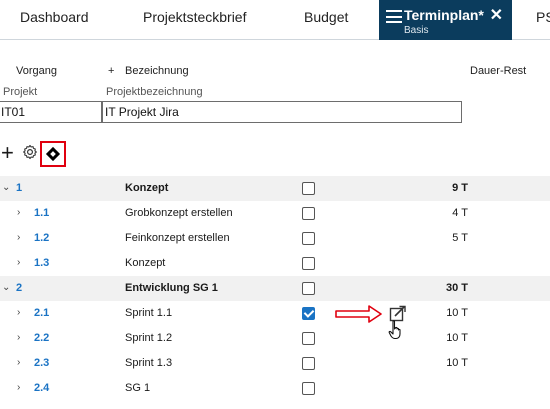 This screenshot has width=550, height=409. Describe the element at coordinates (460, 188) in the screenshot. I see `row-duration: 9 T` at that location.